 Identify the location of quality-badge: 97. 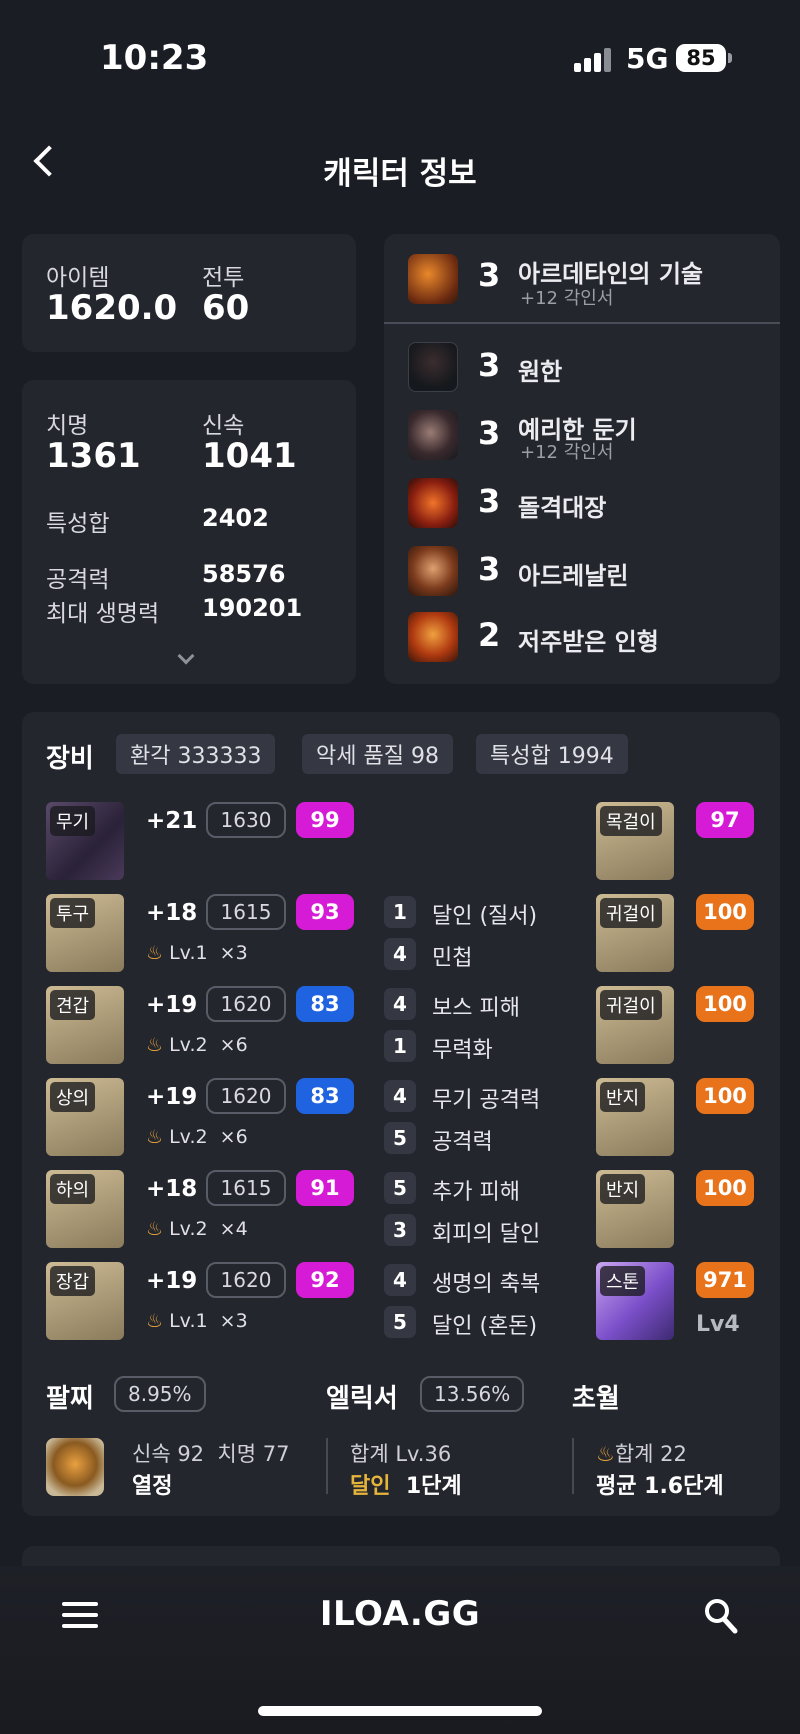
(725, 820).